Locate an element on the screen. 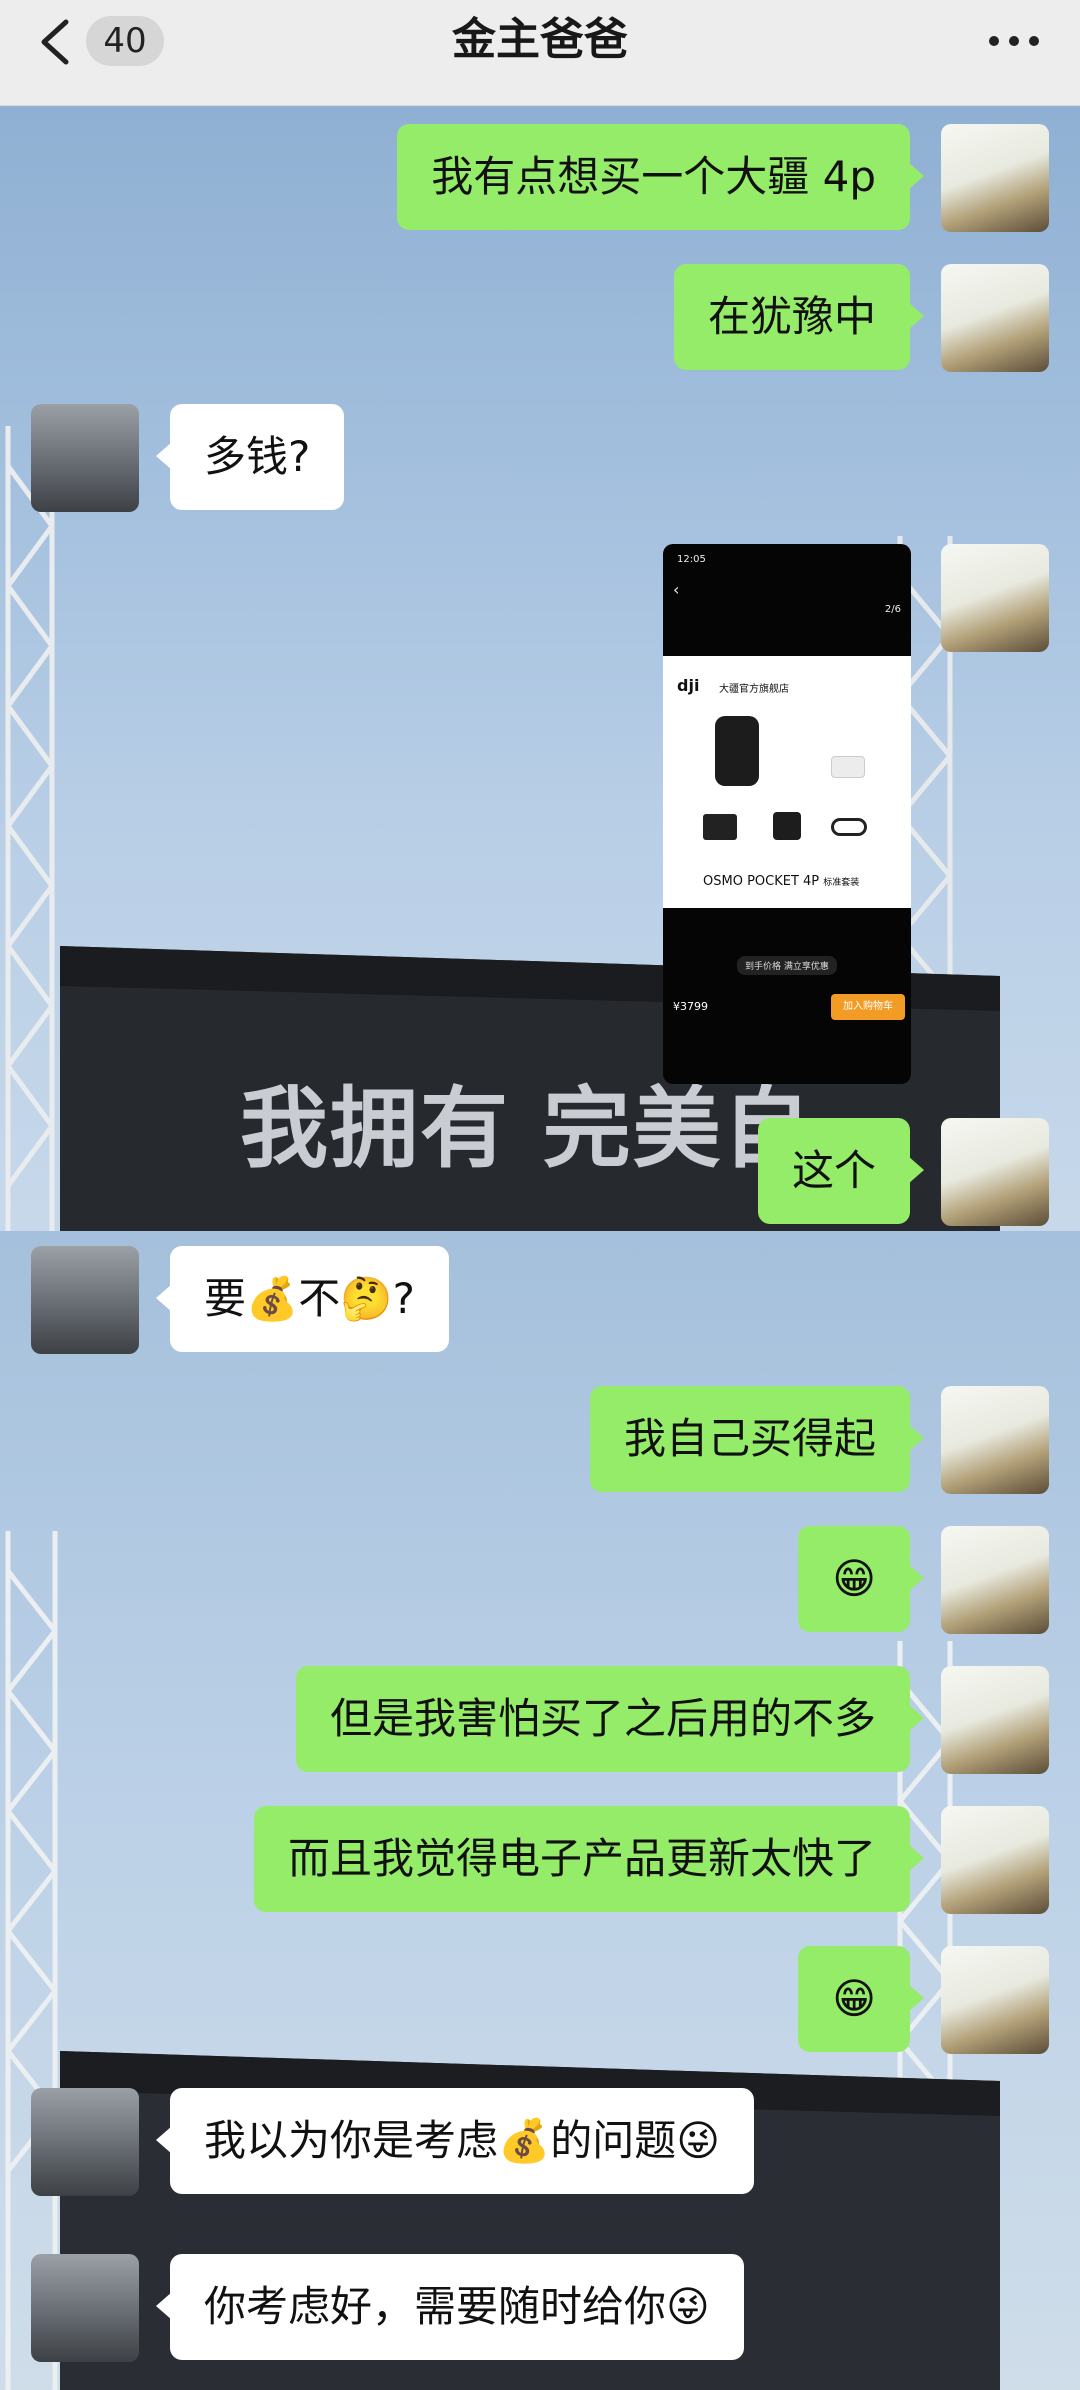 This screenshot has width=1080, height=2390. screenshot-time: 12:05 is located at coordinates (691, 559).